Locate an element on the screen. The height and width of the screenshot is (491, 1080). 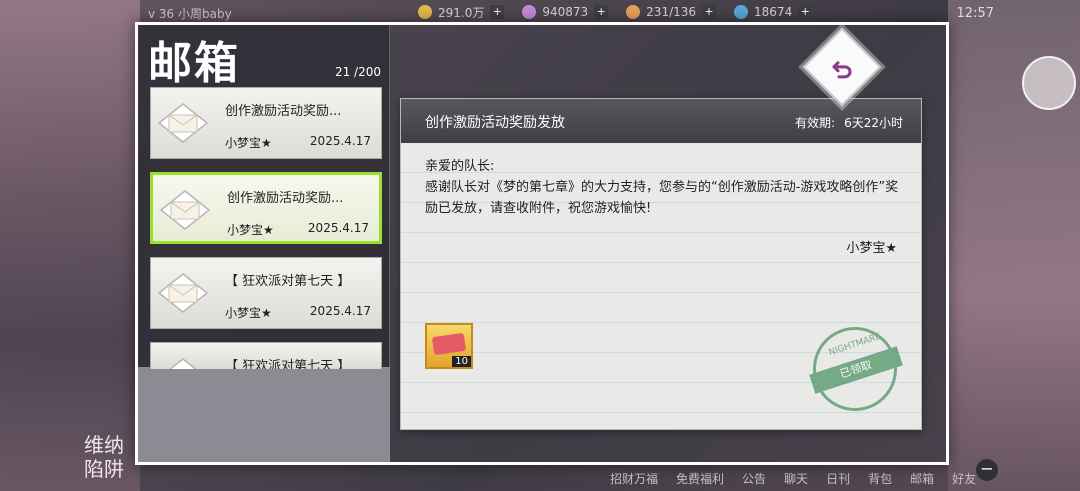
bottom-nav-item: 邮箱 is located at coordinates (922, 478).